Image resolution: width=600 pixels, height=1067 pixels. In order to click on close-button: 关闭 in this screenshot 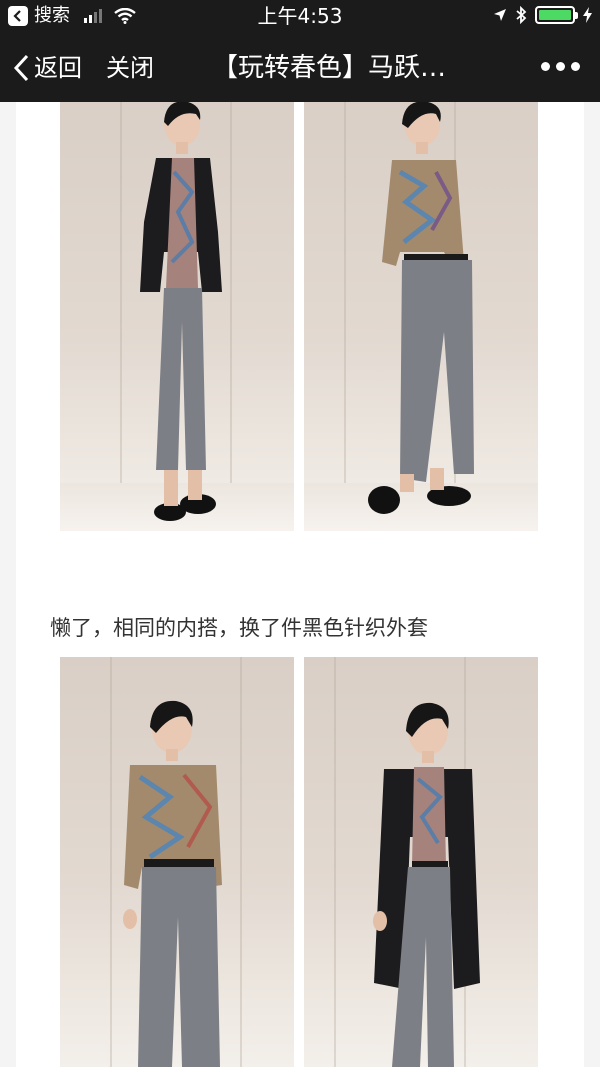, I will do `click(130, 68)`.